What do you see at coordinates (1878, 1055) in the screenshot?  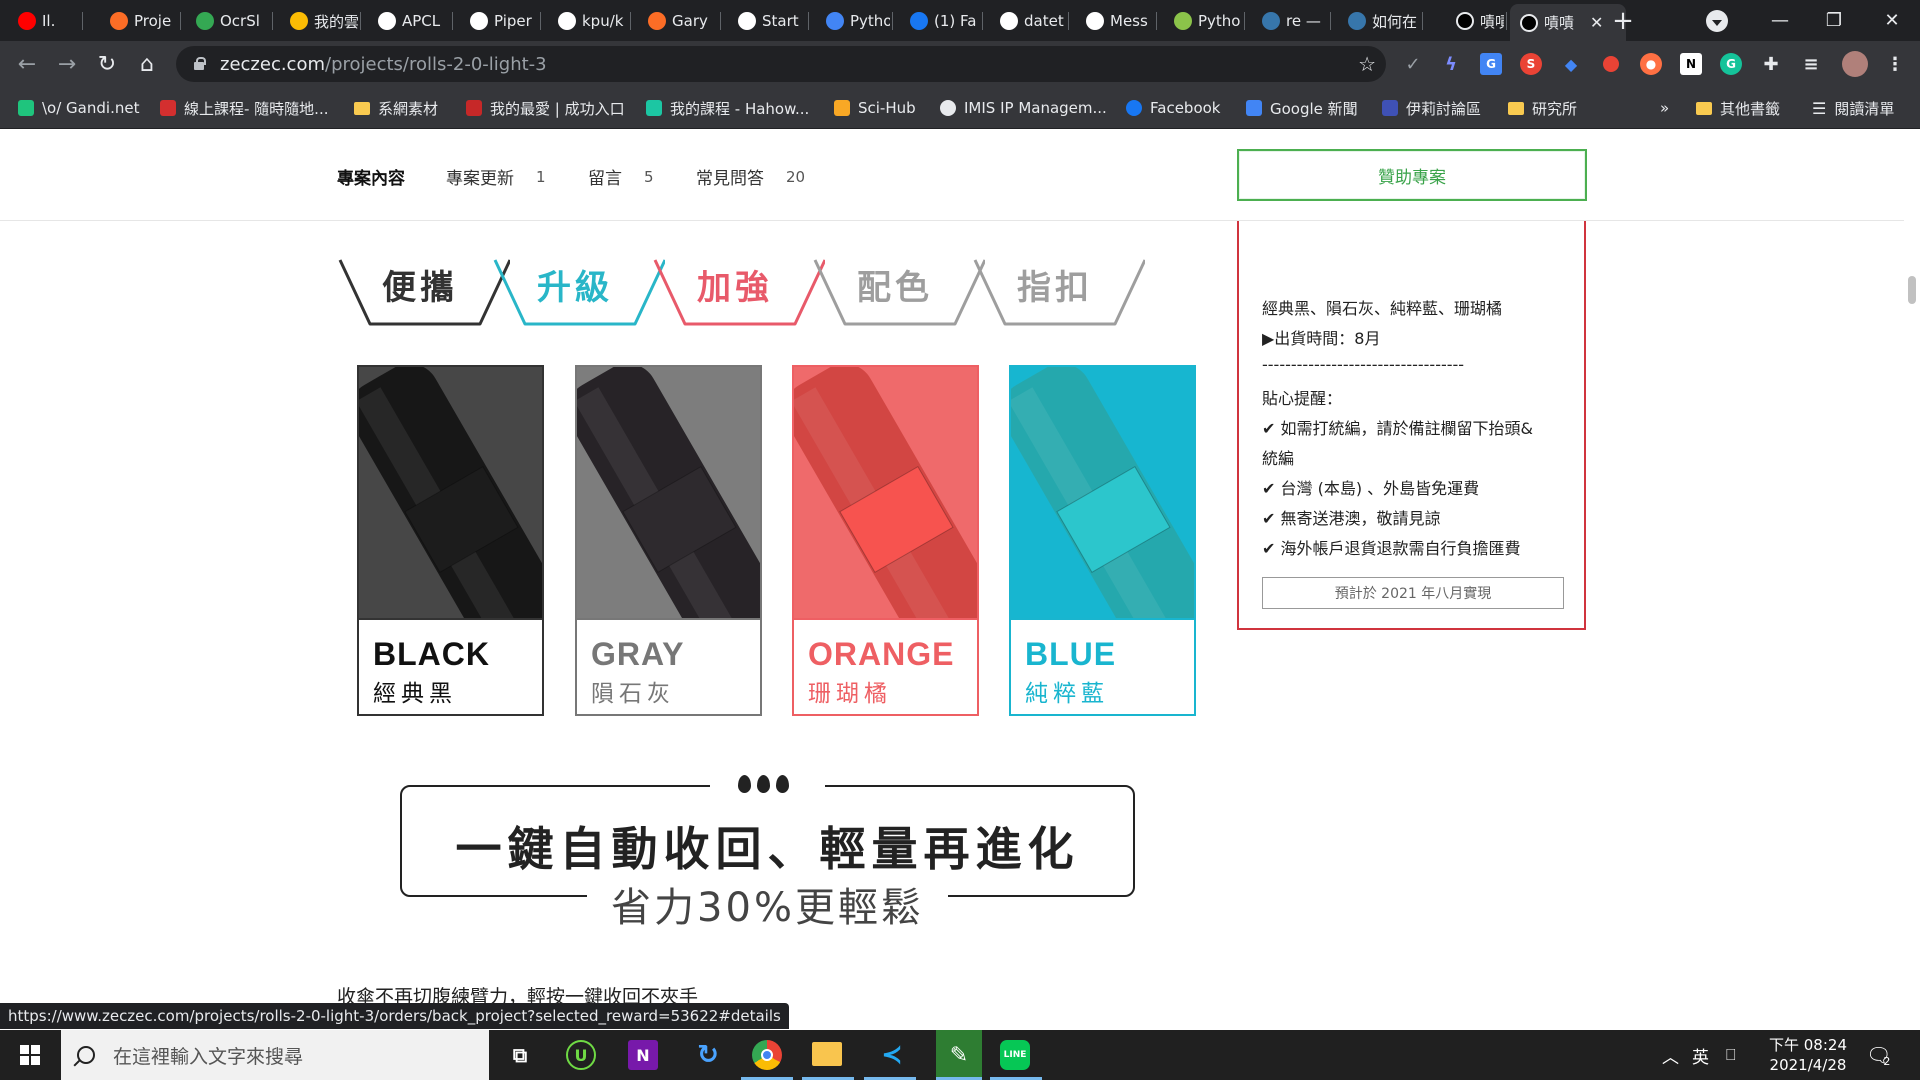 I see `notification-center-icon: 🗨 2` at bounding box center [1878, 1055].